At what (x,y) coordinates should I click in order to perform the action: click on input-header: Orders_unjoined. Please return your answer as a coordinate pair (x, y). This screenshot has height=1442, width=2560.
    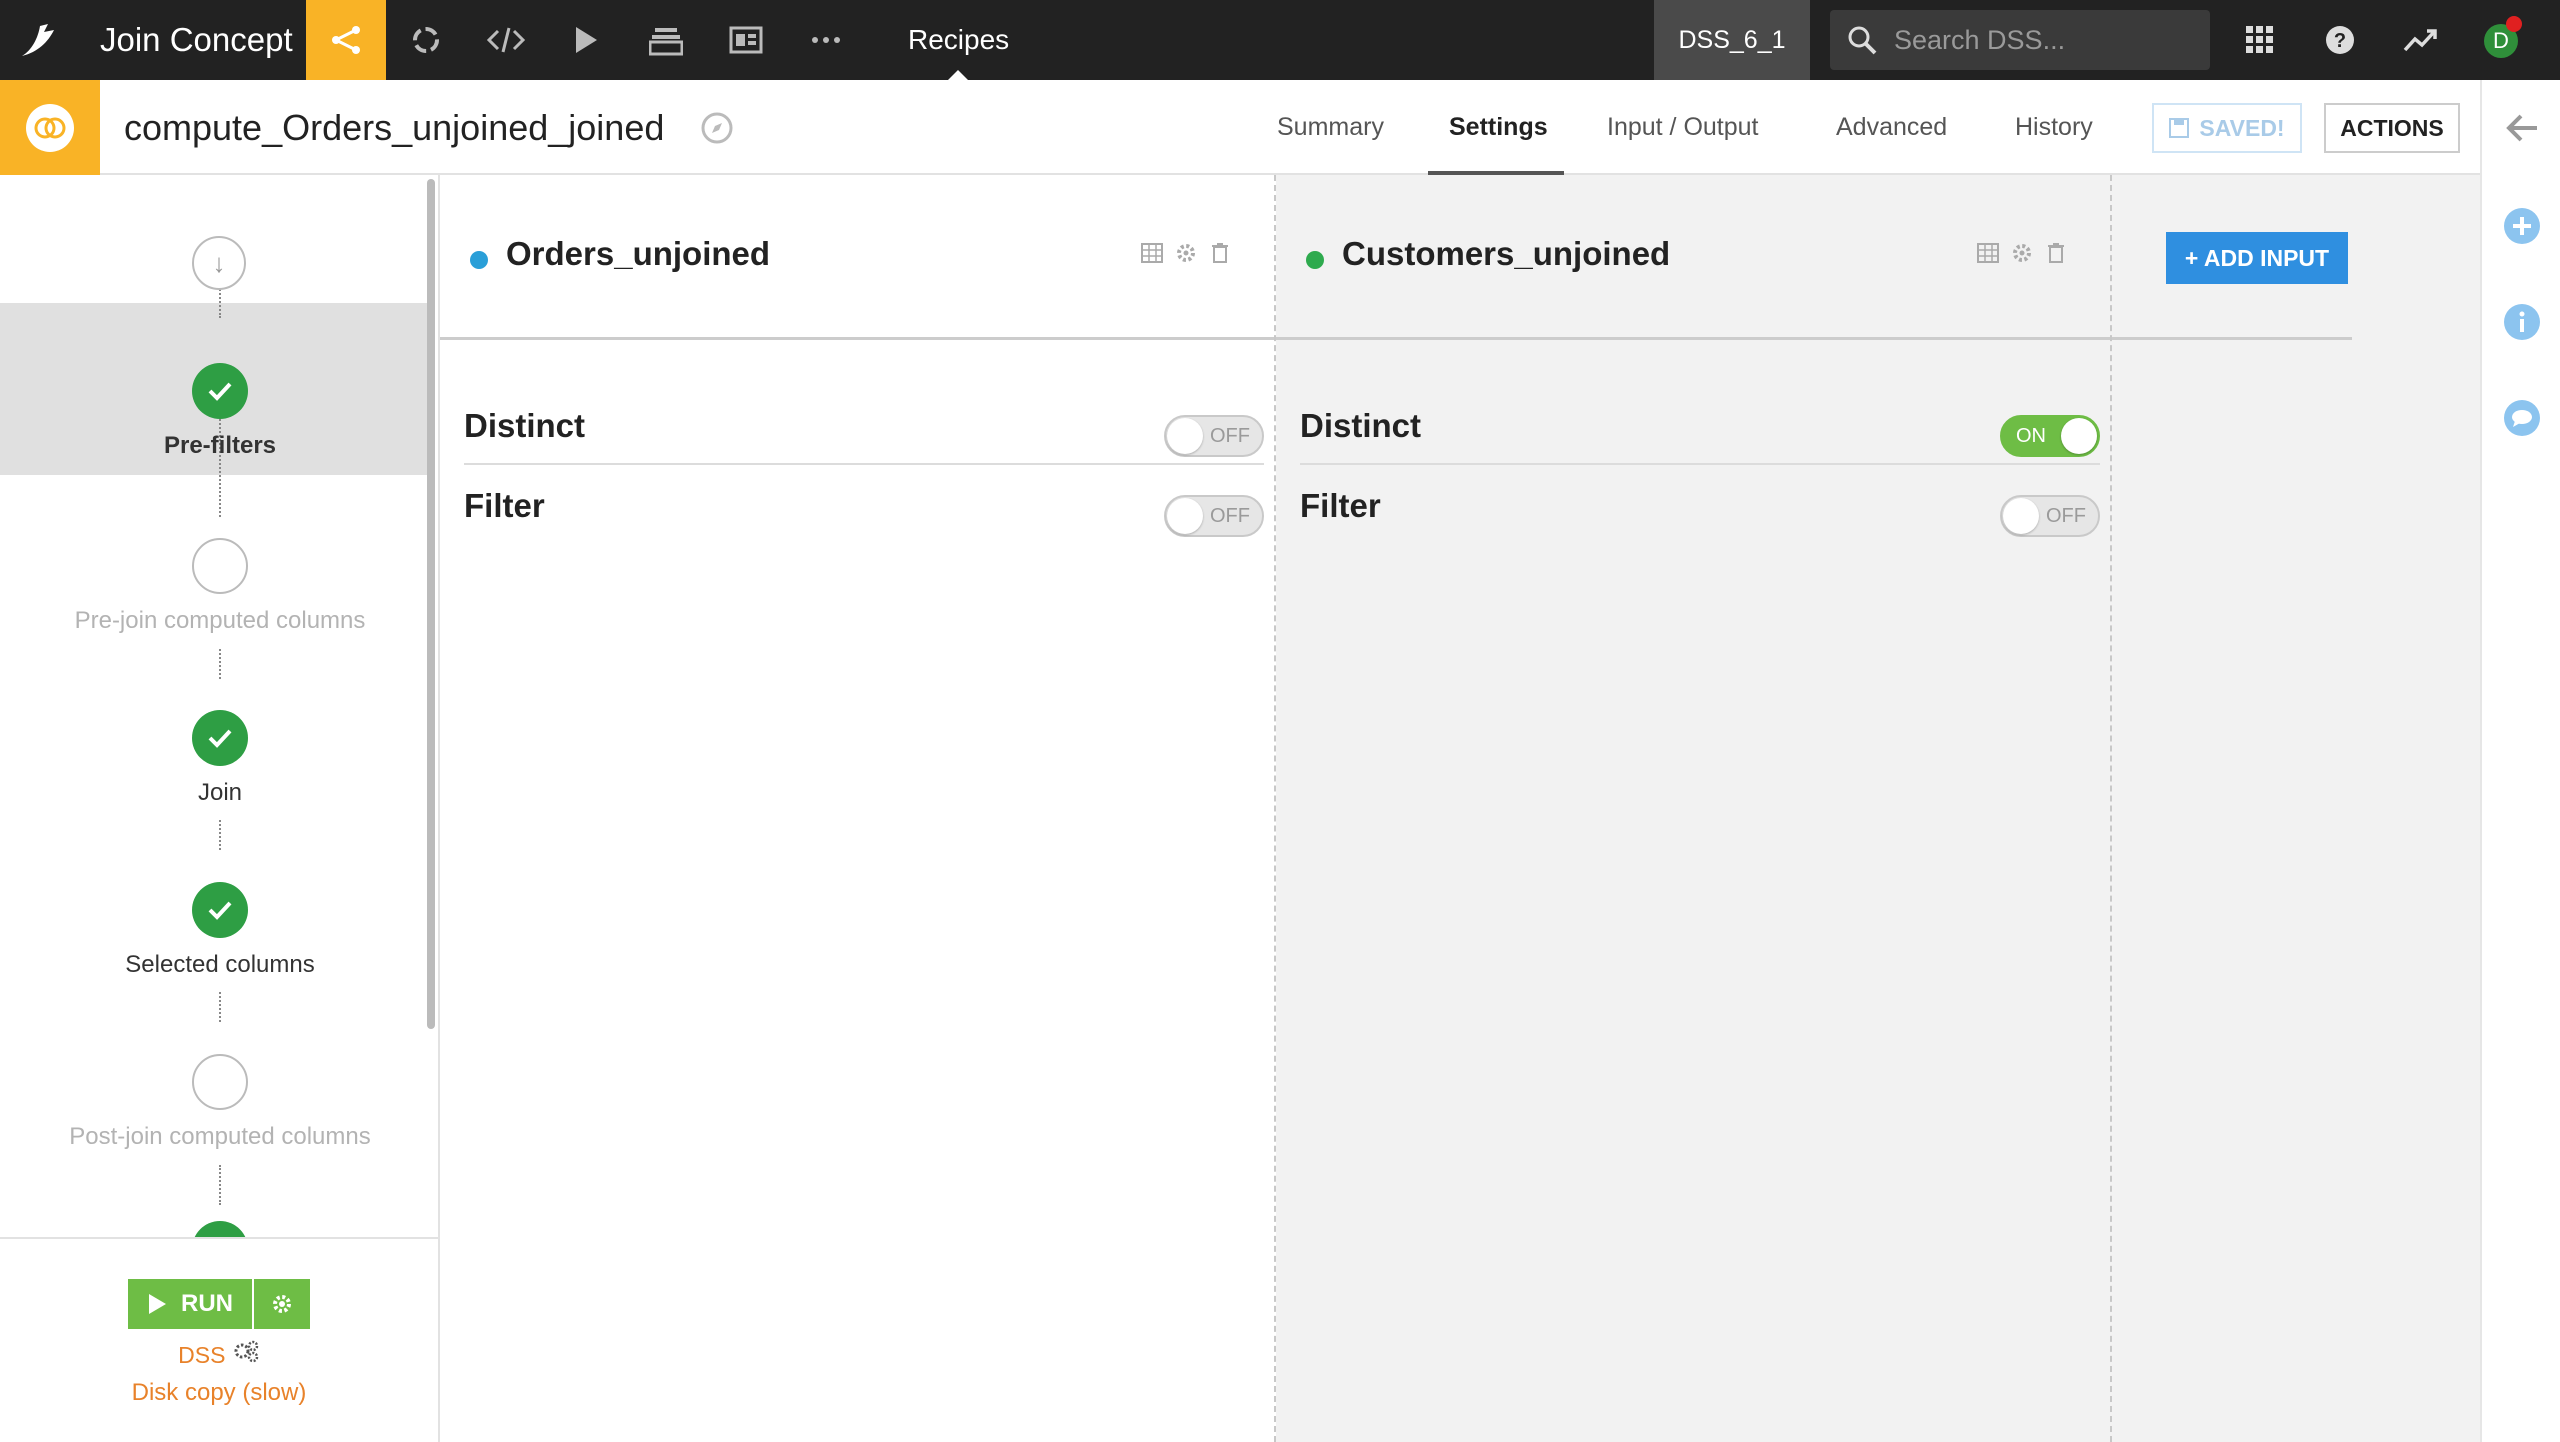
    Looking at the image, I should click on (857, 257).